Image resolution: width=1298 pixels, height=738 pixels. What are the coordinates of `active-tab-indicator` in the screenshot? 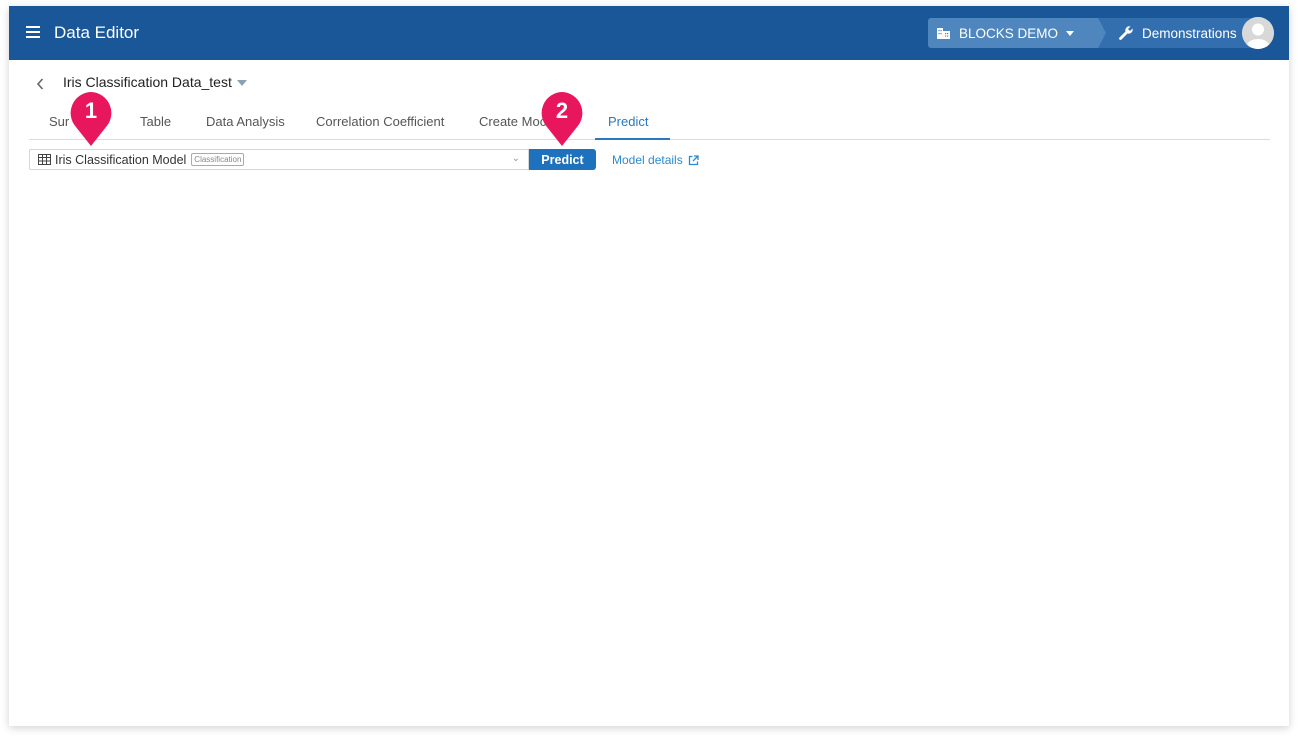 It's located at (632, 139).